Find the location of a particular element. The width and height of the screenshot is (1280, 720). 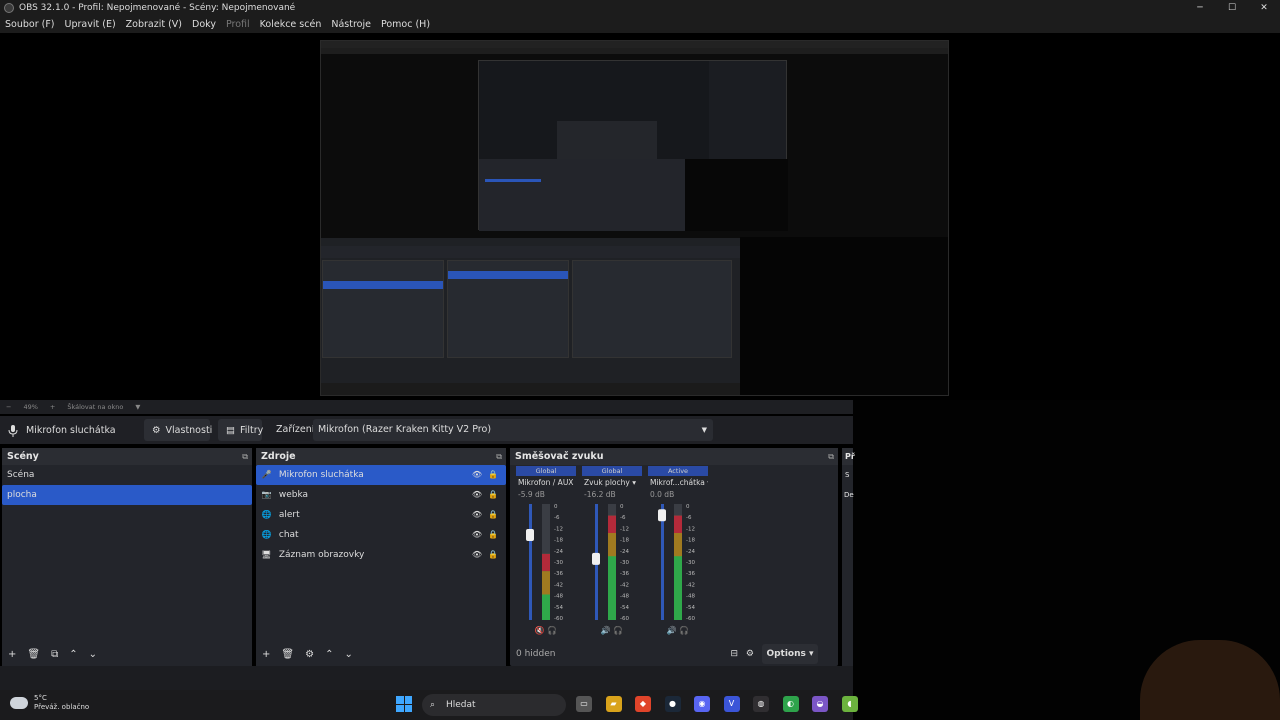

windows-start-icon is located at coordinates (404, 704).